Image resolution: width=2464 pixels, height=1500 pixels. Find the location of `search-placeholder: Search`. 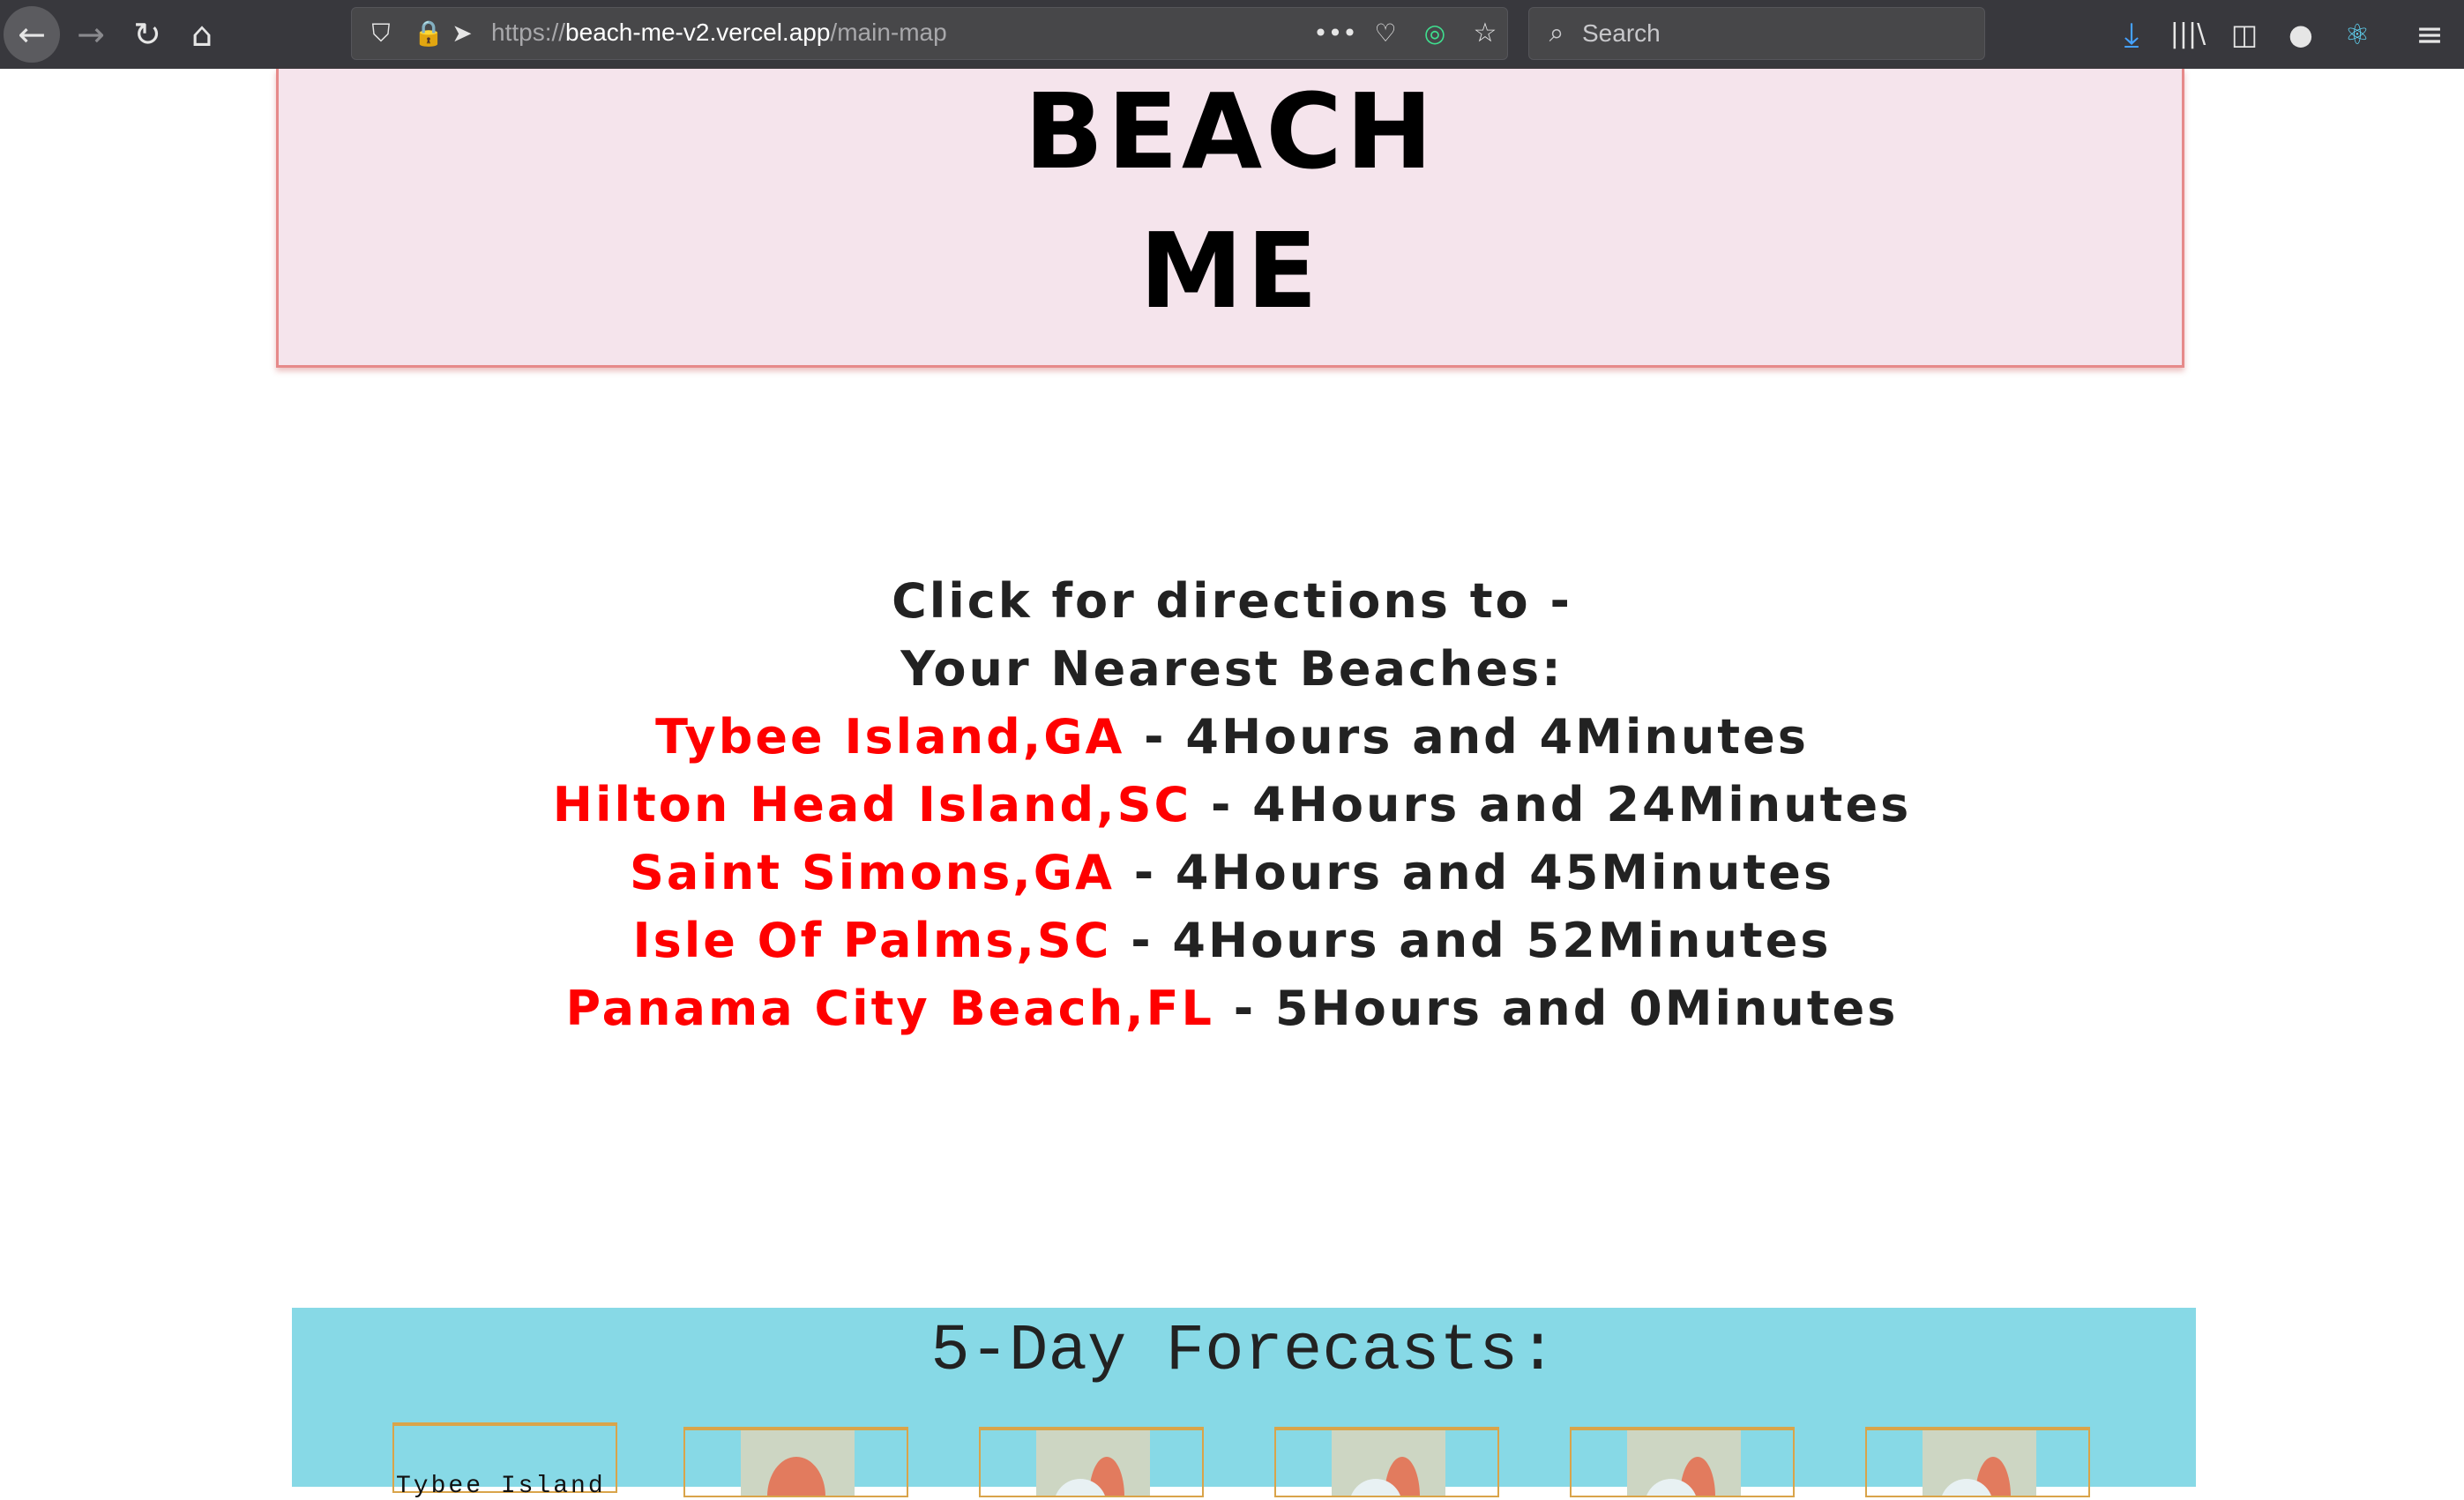

search-placeholder: Search is located at coordinates (1621, 33).